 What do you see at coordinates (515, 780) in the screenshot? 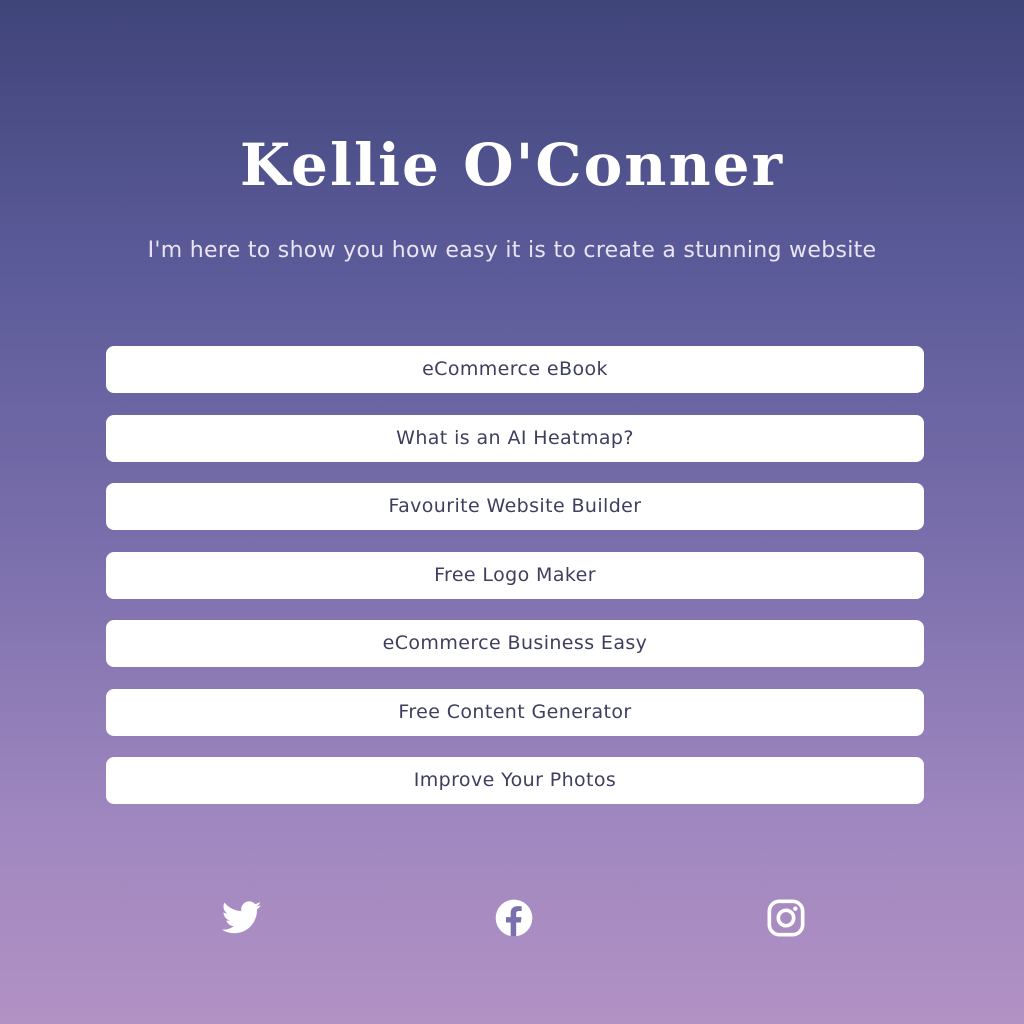
I see `link-button-improve-photos: Improve Your Photos` at bounding box center [515, 780].